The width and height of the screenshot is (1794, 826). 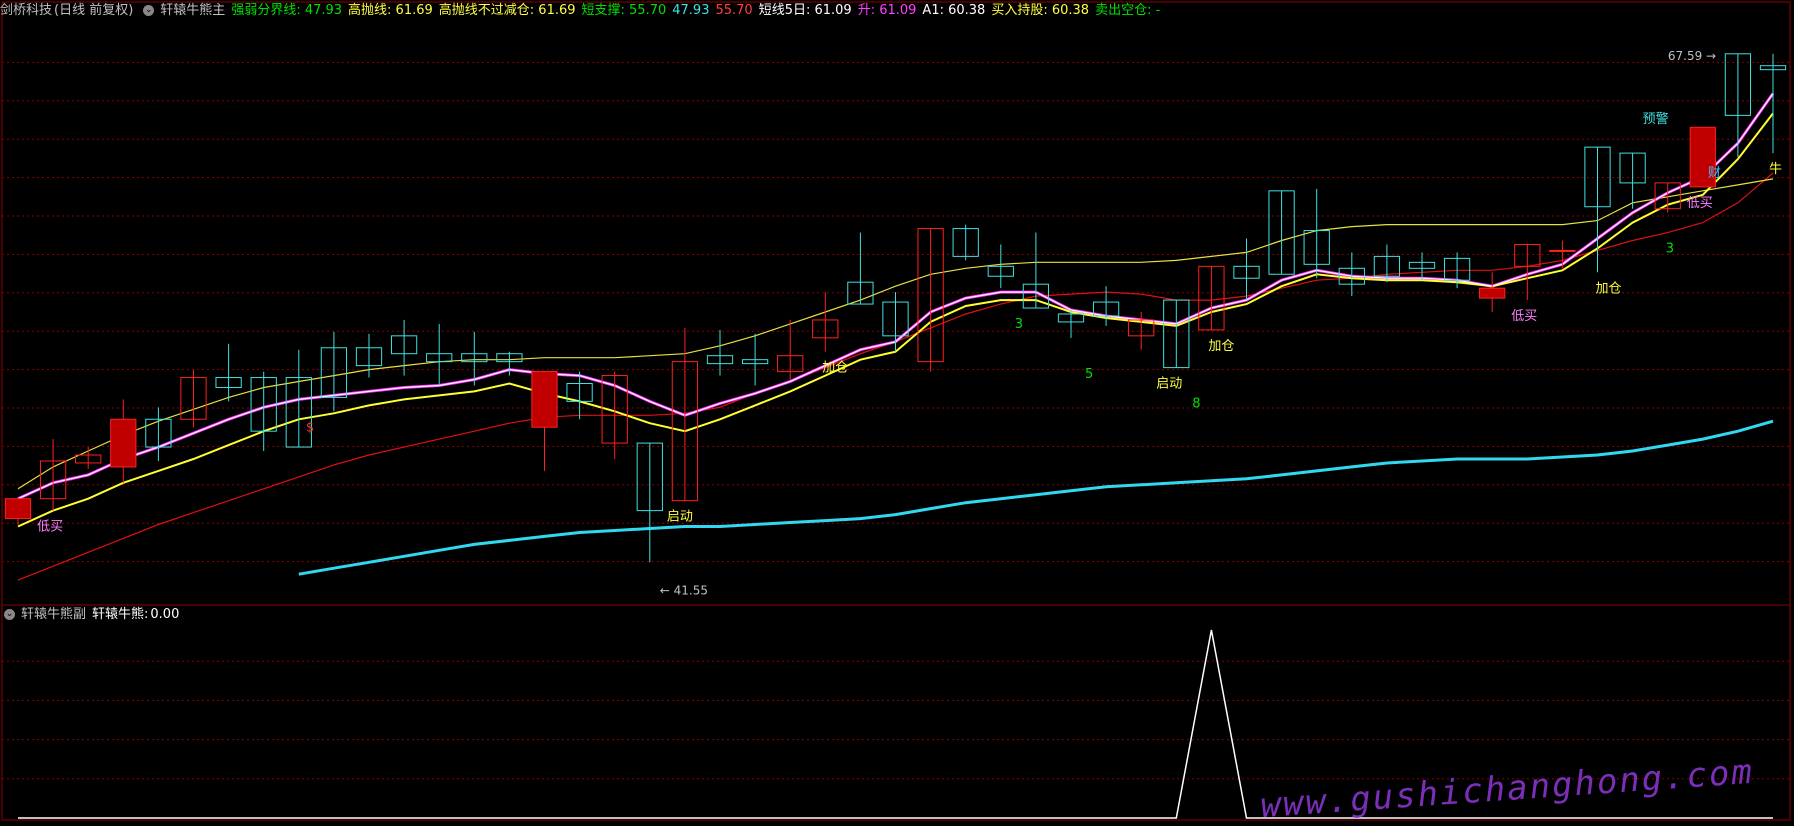 What do you see at coordinates (390, 10) in the screenshot?
I see `indicator-value-1: 高抛线: 61.69` at bounding box center [390, 10].